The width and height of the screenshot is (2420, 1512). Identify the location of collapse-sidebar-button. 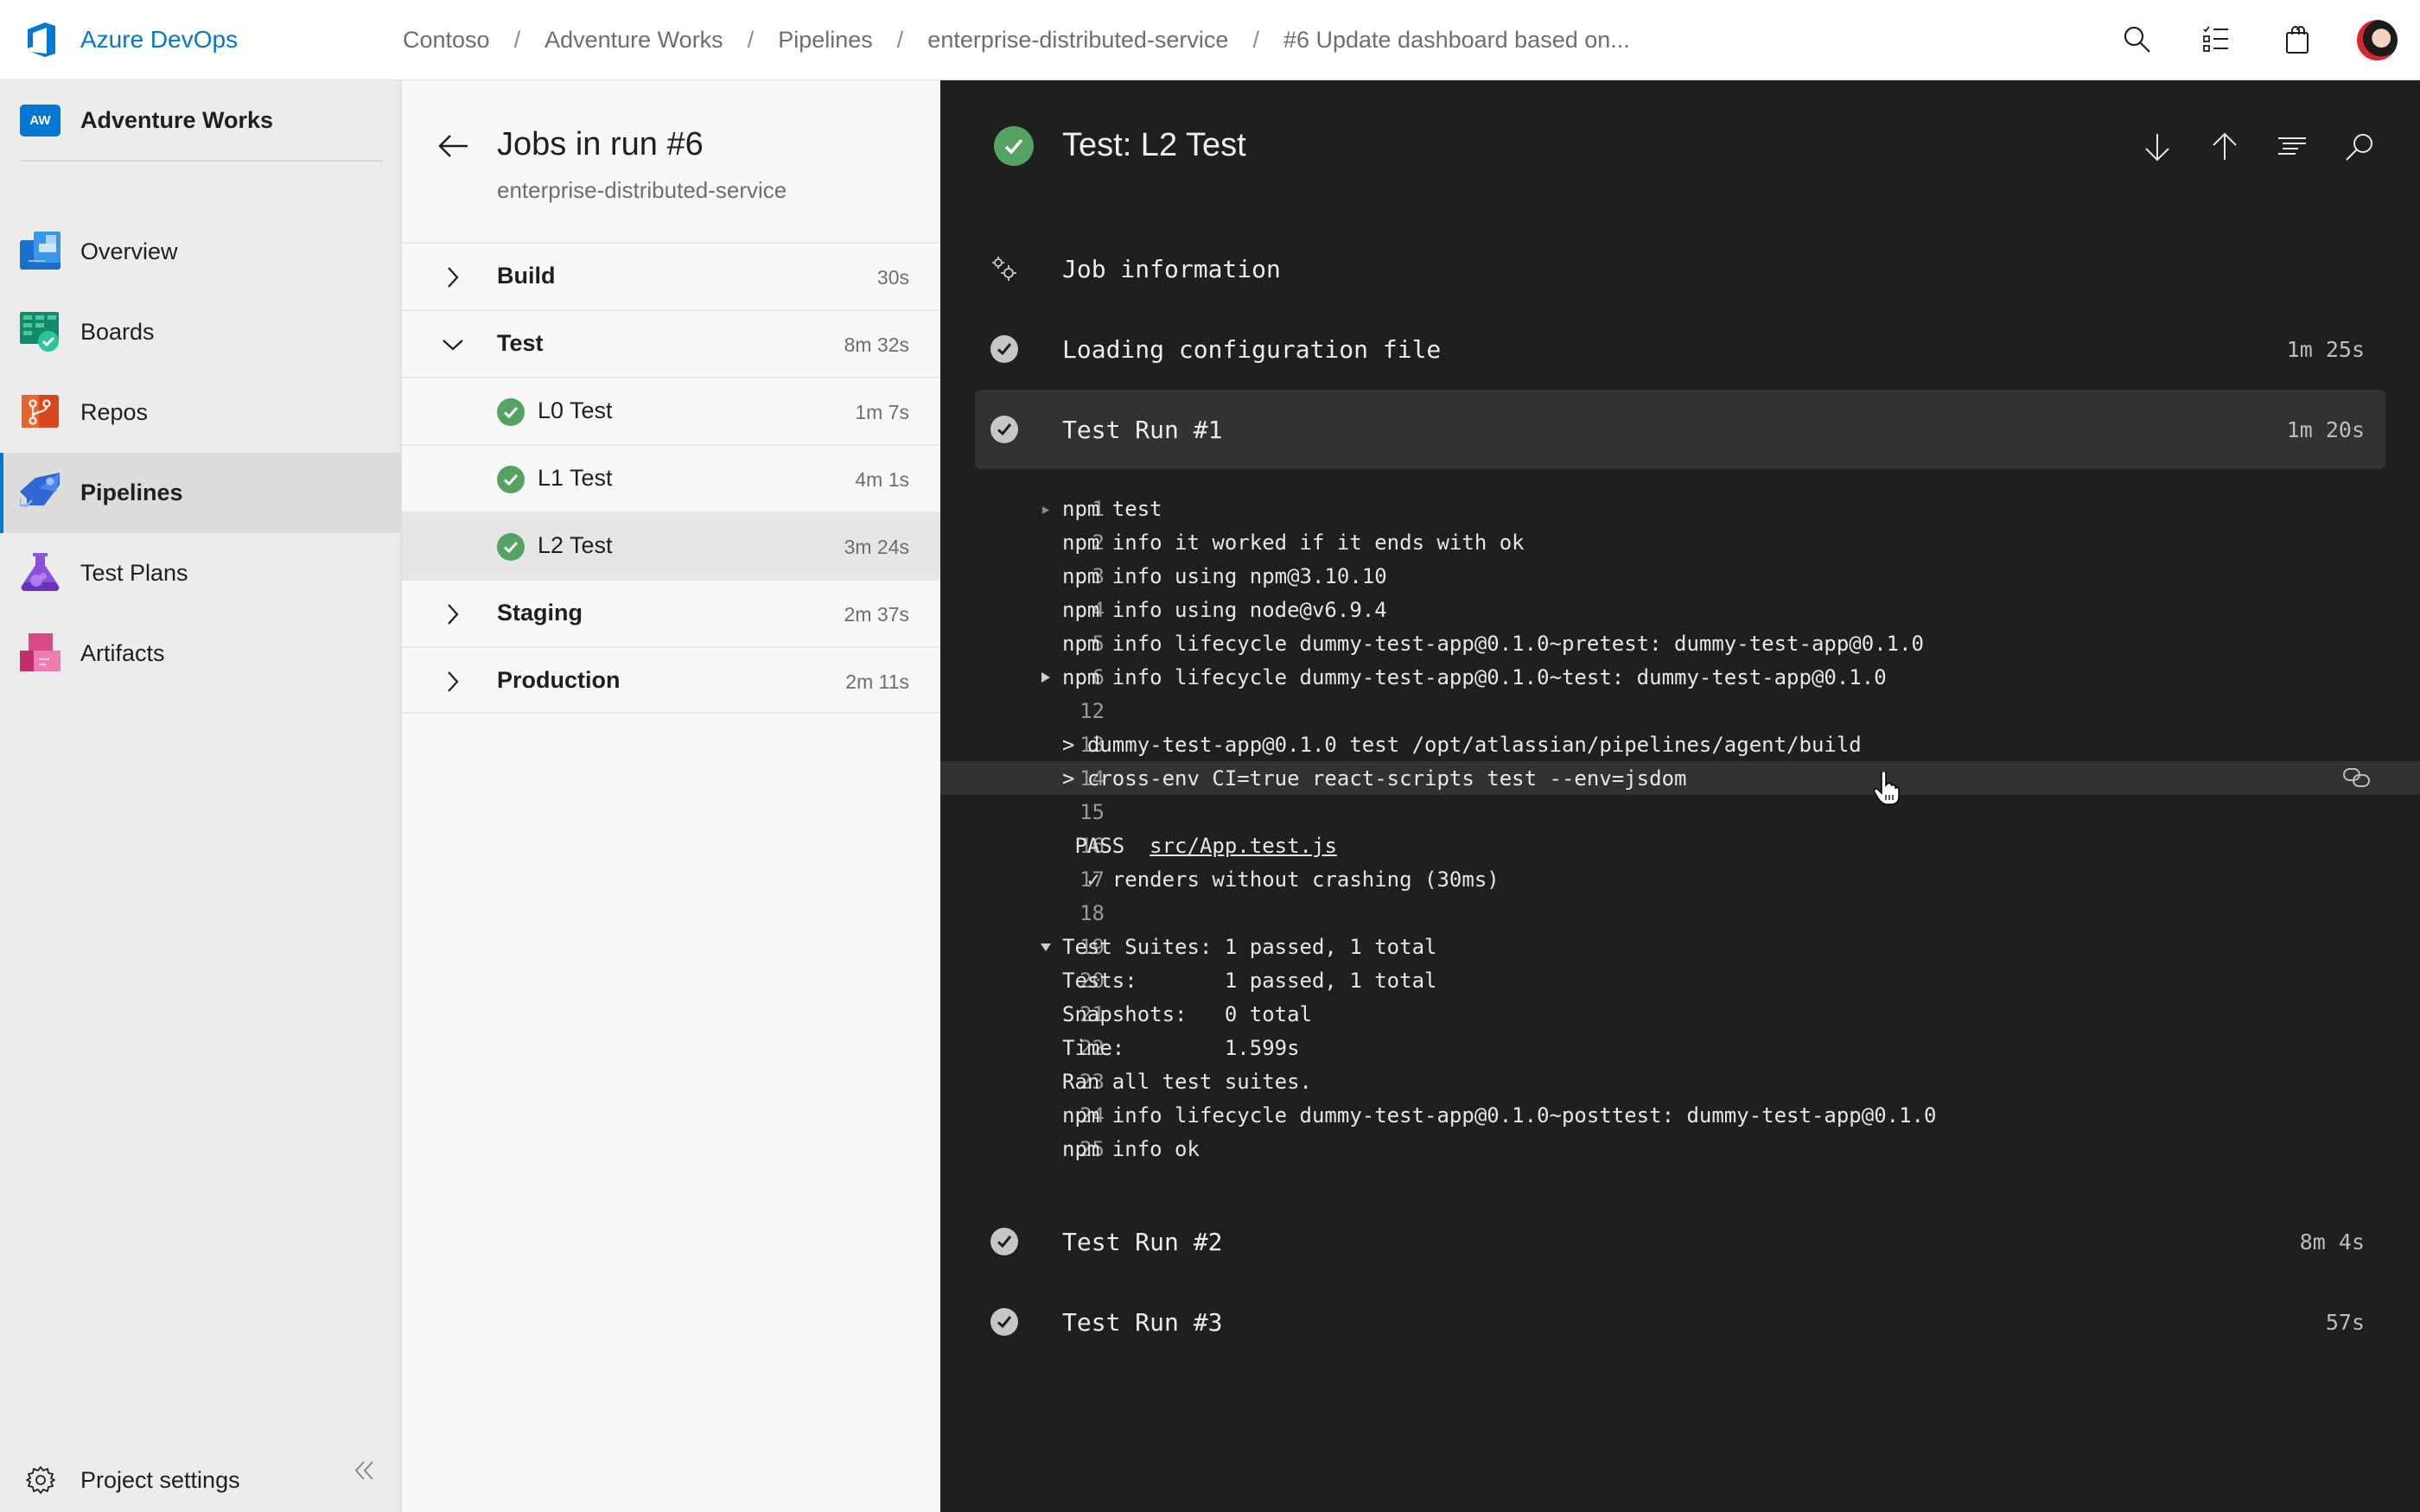
(364, 1470).